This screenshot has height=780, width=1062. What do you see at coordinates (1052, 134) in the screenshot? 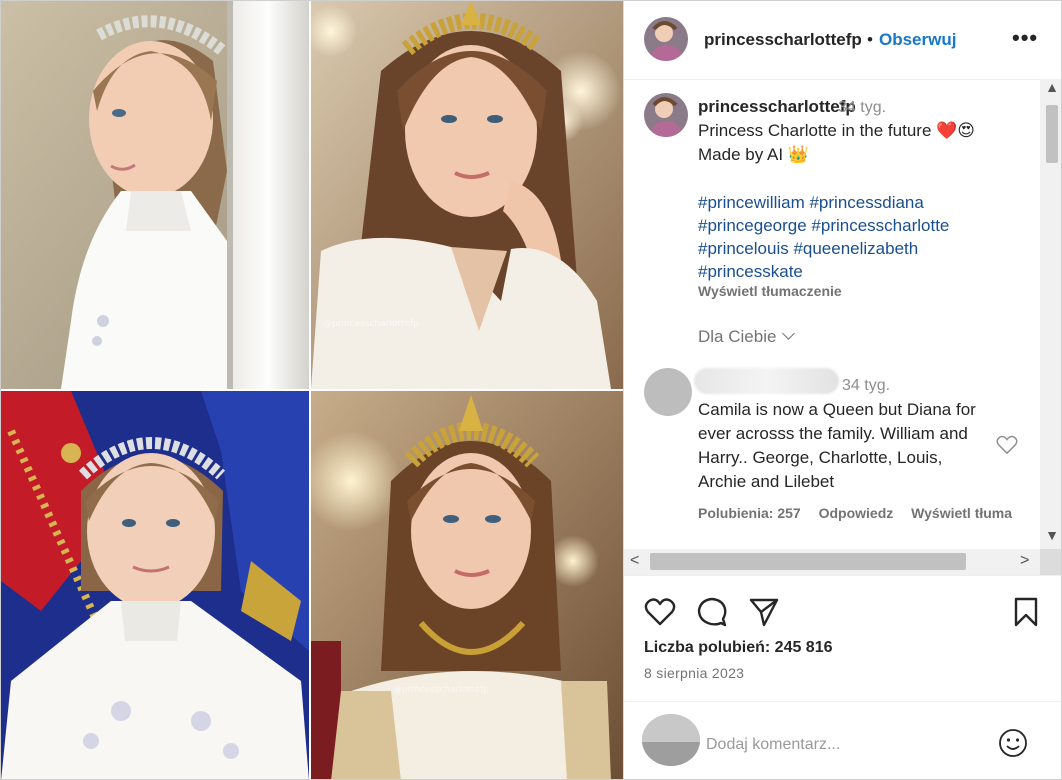
I see `vertical-scroll-thumb` at bounding box center [1052, 134].